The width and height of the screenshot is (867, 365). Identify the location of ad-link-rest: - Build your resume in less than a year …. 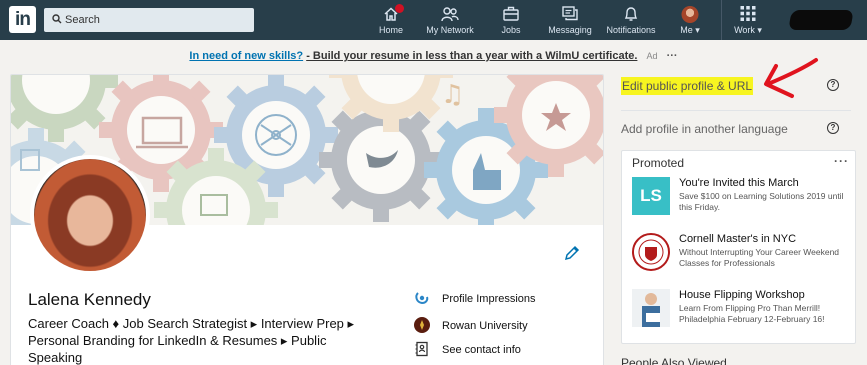
(471, 56).